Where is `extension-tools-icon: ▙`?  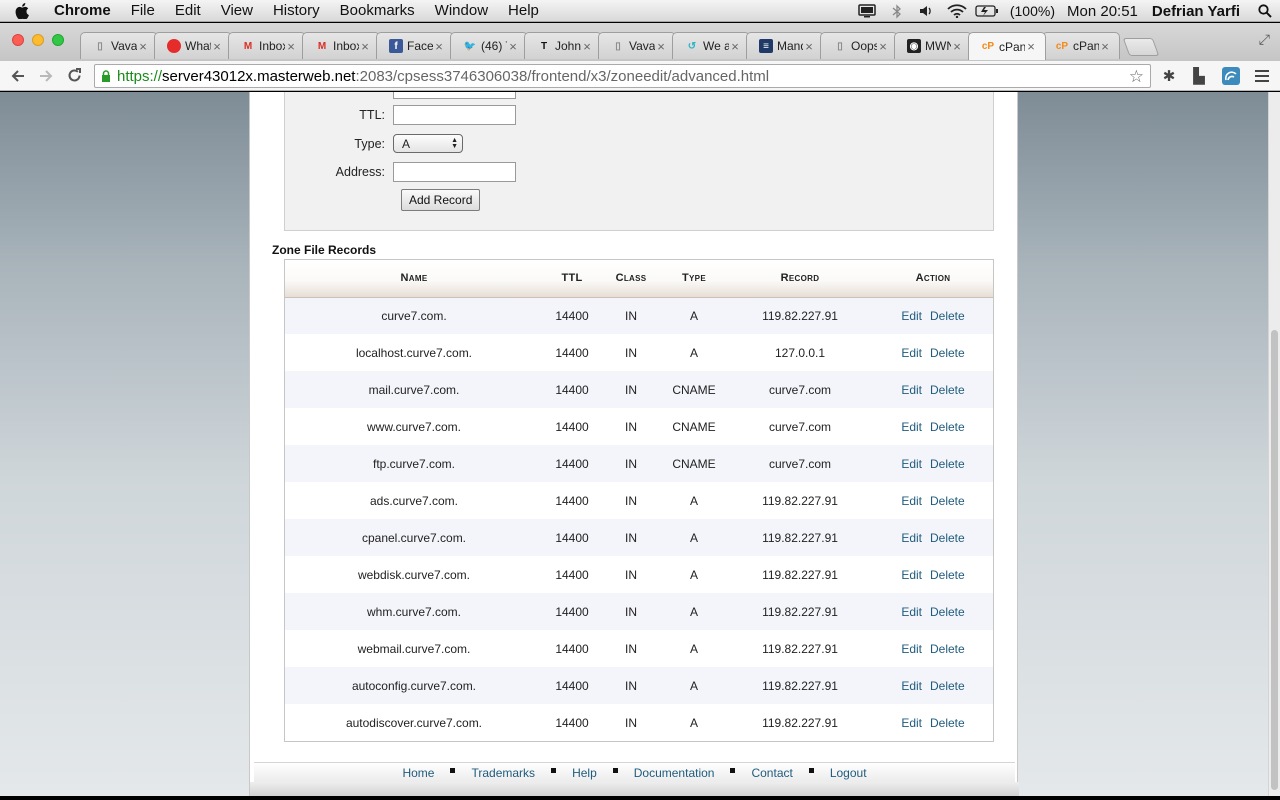 extension-tools-icon: ▙ is located at coordinates (1199, 76).